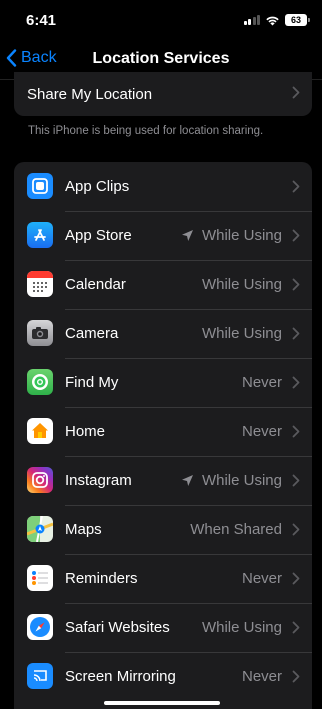  What do you see at coordinates (40, 627) in the screenshot?
I see `safari-icon` at bounding box center [40, 627].